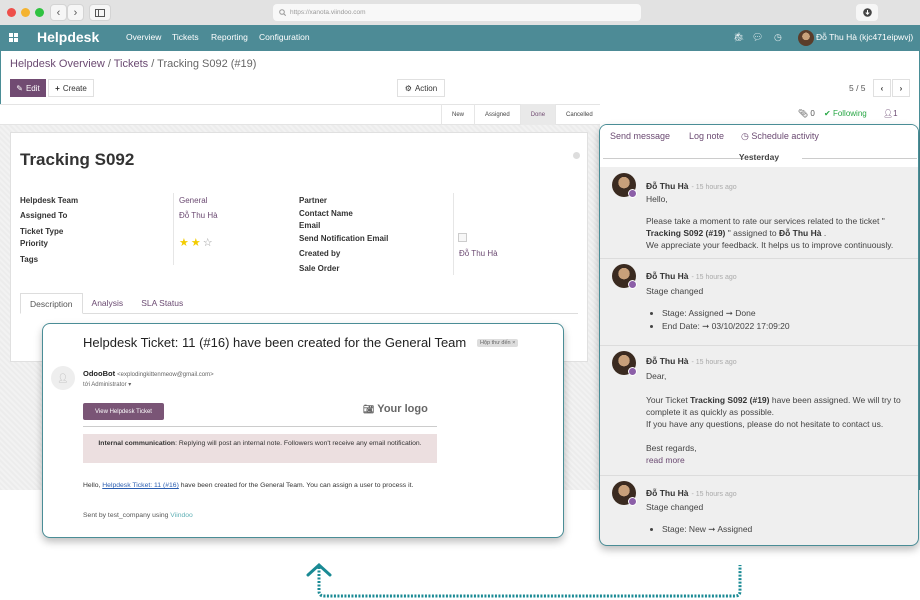 Image resolution: width=920 pixels, height=600 pixels. Describe the element at coordinates (284, 37) in the screenshot. I see `menu-configuration: Configuration` at that location.